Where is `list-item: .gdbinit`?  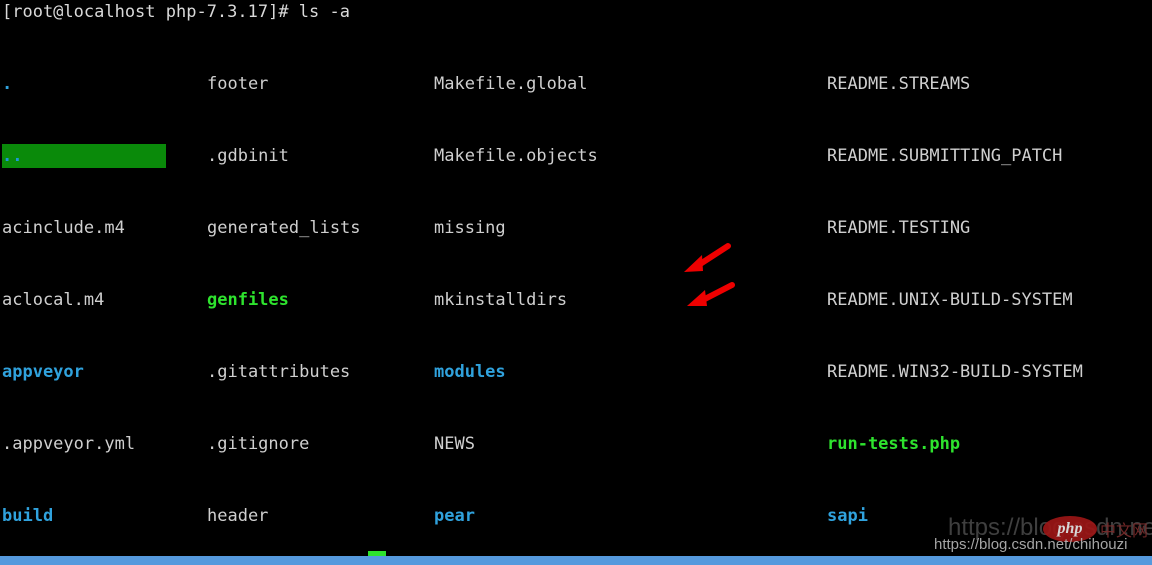
list-item: .gdbinit is located at coordinates (299, 156).